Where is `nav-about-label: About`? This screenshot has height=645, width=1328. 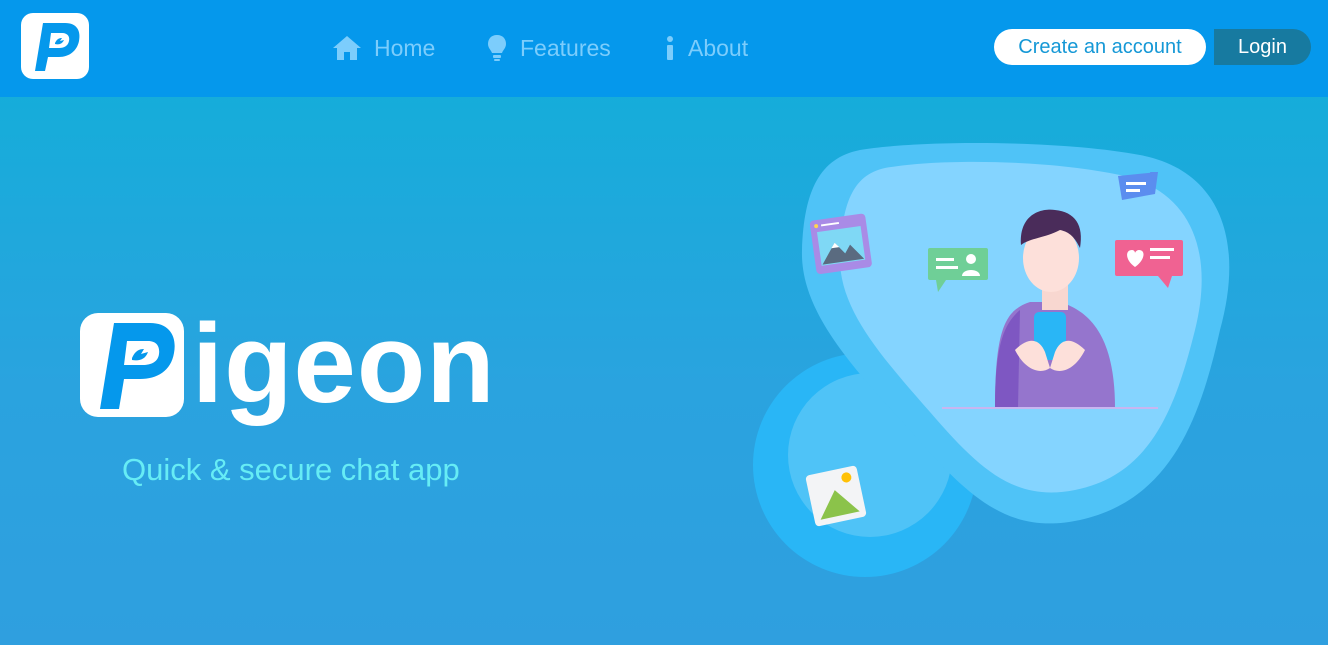
nav-about-label: About is located at coordinates (718, 47).